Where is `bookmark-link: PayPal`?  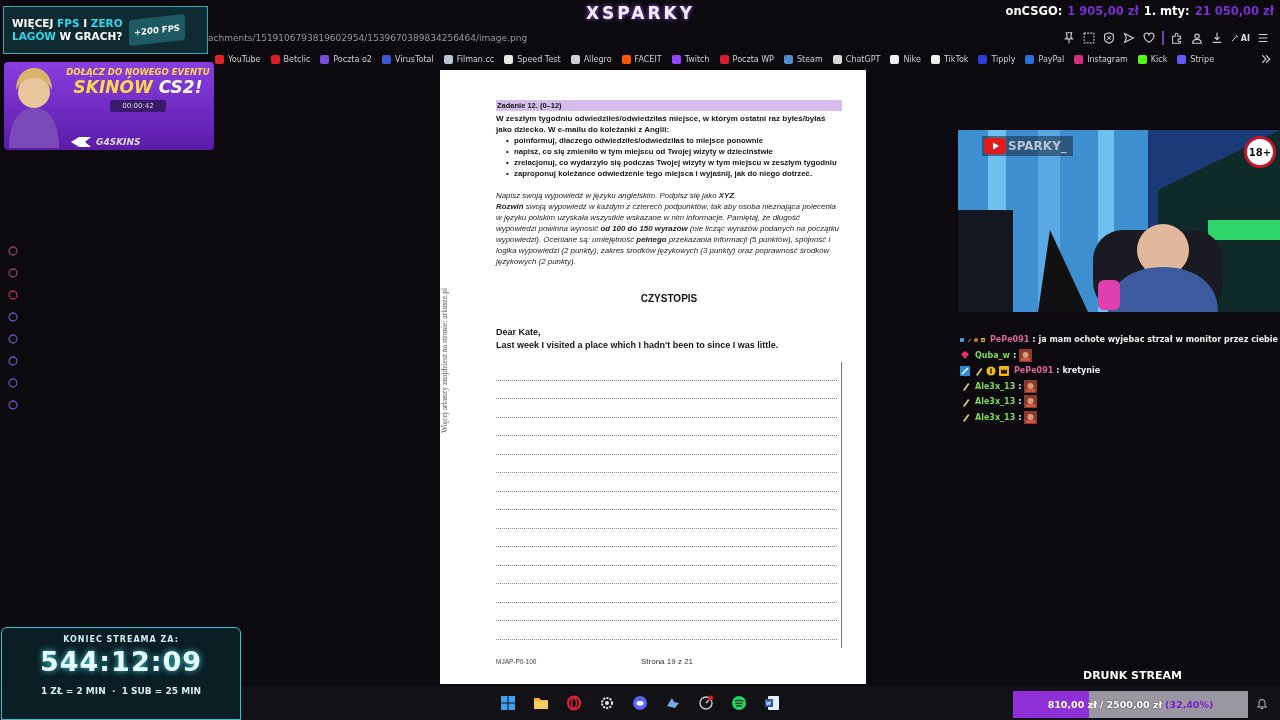 bookmark-link: PayPal is located at coordinates (1045, 59).